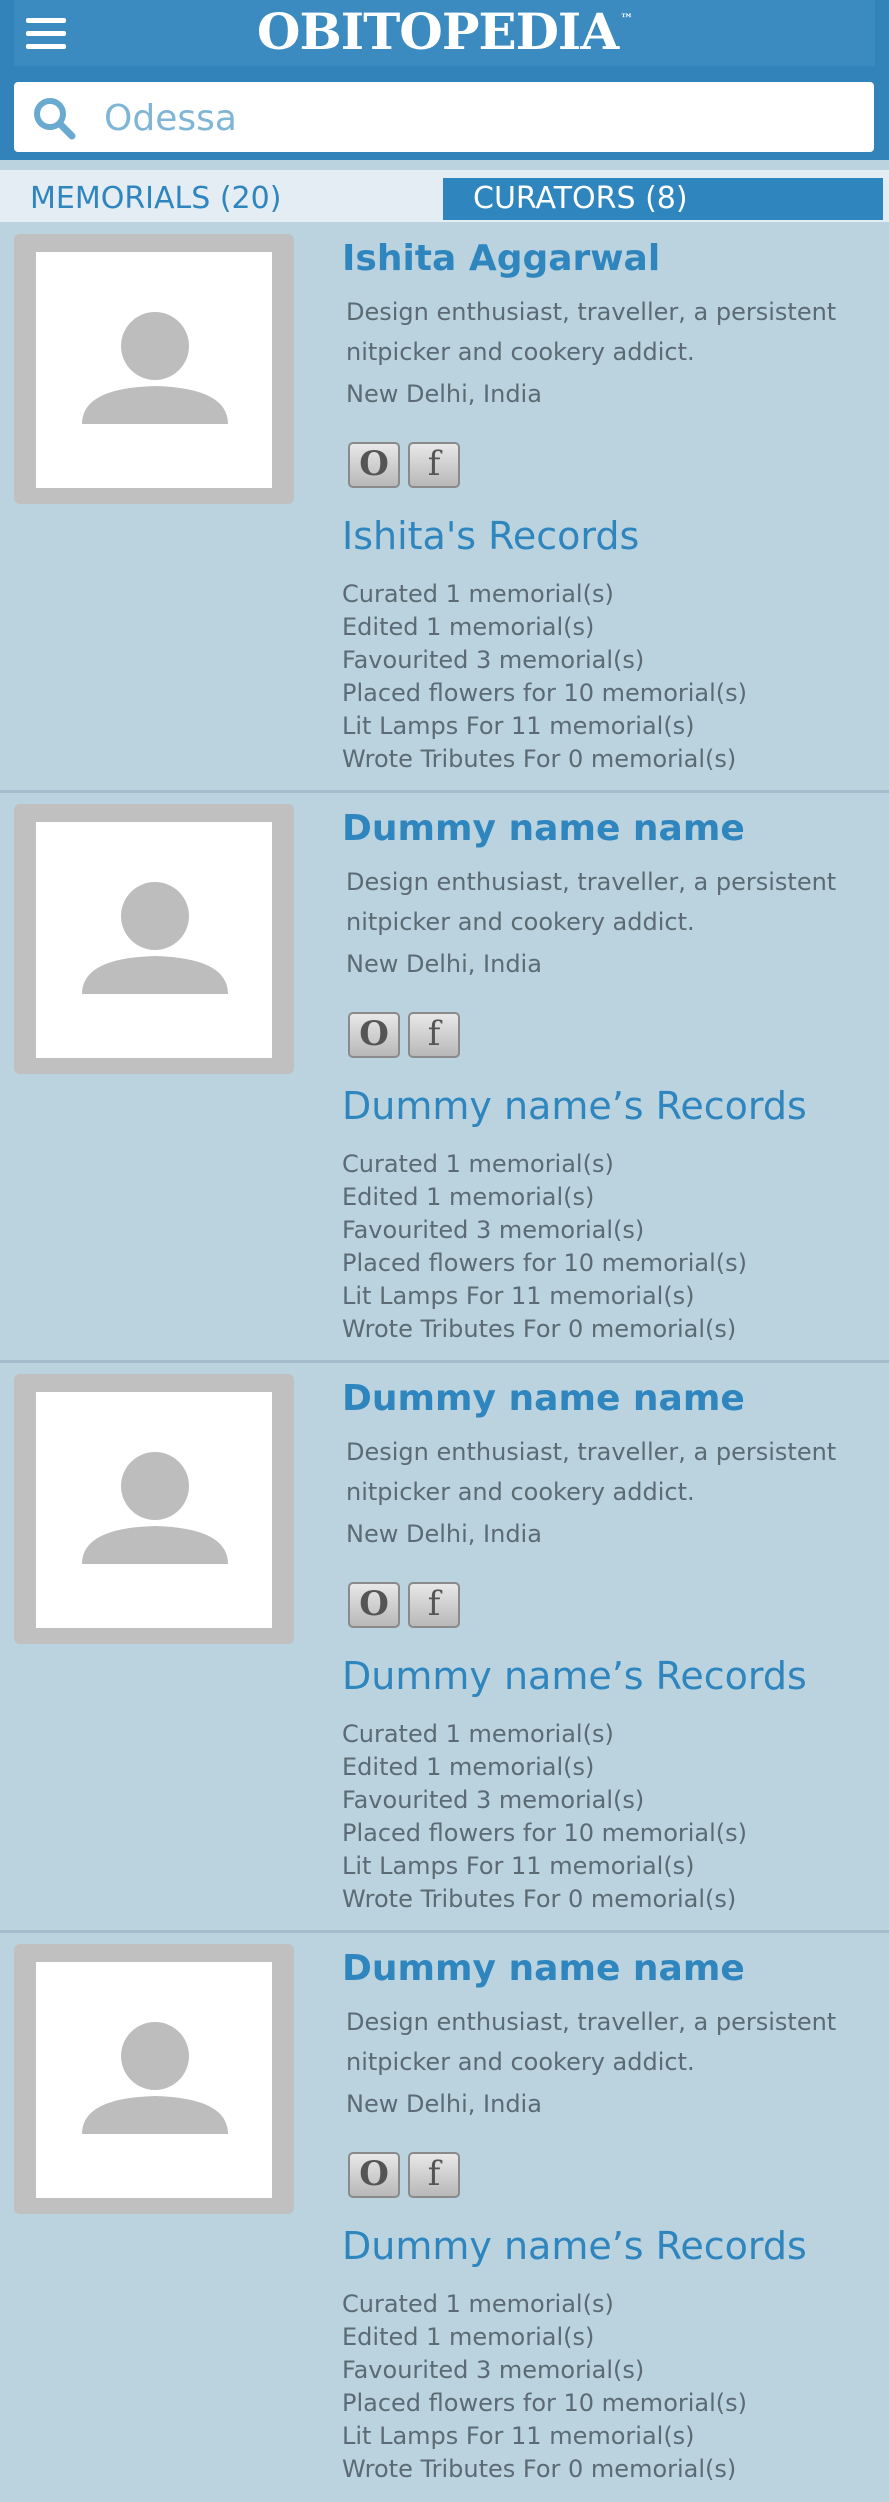 The width and height of the screenshot is (889, 2502). I want to click on logo-text: OBITOPEDIA, so click(437, 31).